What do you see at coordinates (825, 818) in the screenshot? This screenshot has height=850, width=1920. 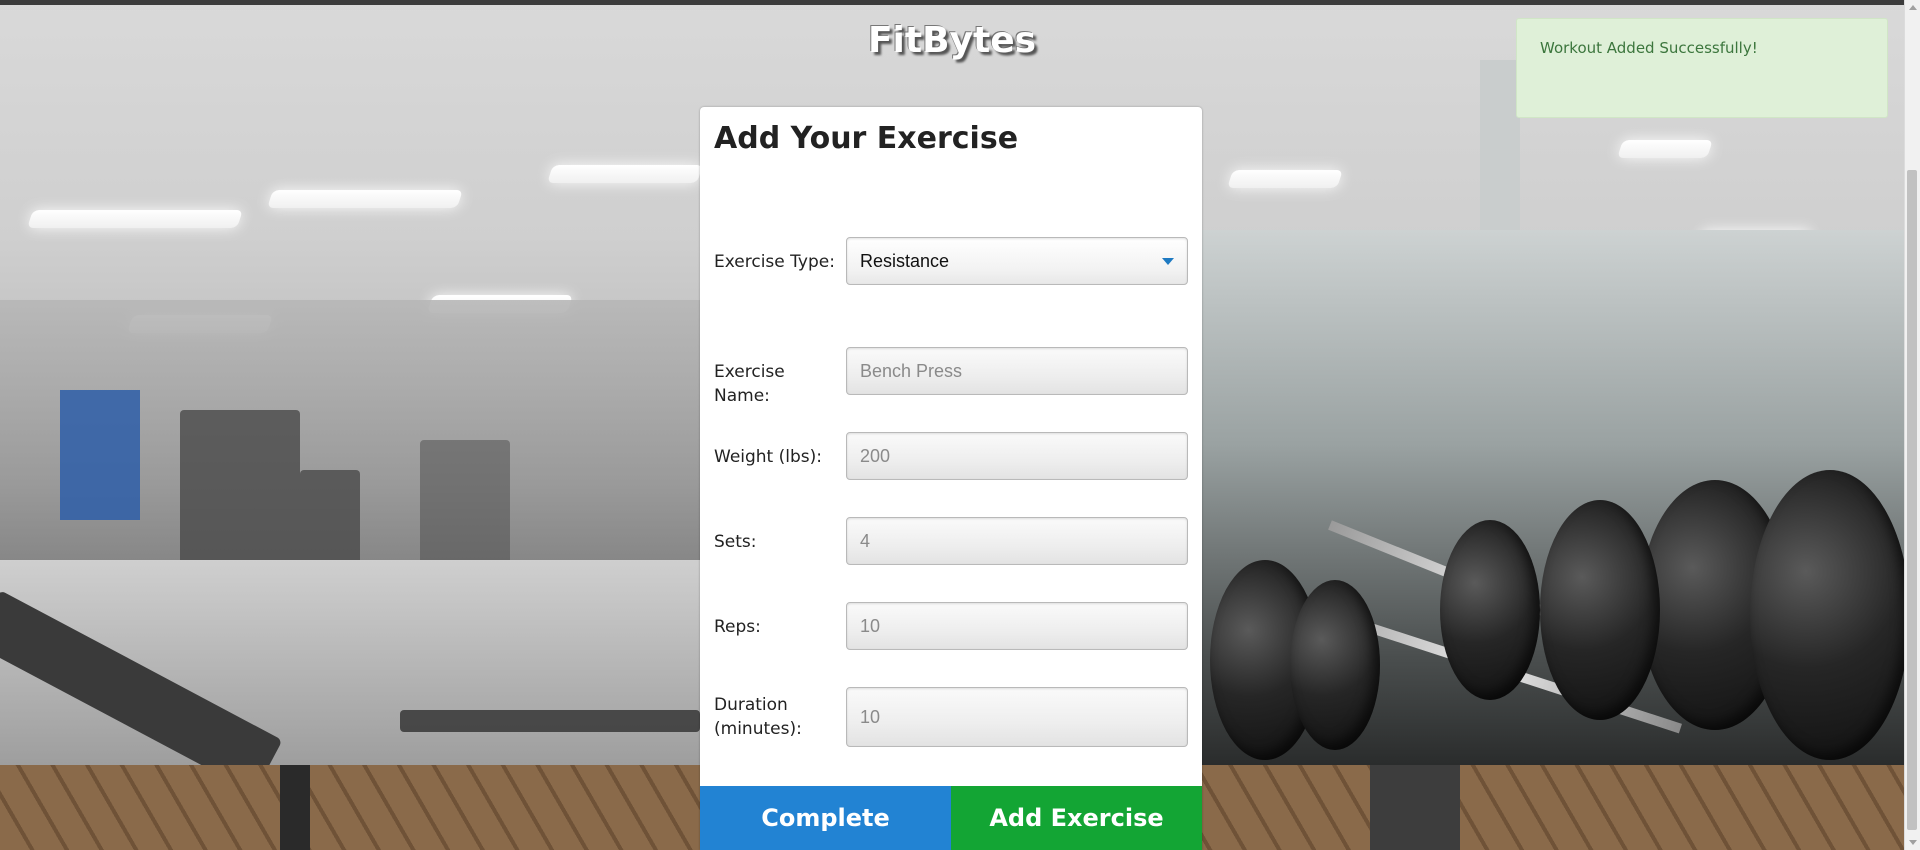 I see `complete-button: Complete` at bounding box center [825, 818].